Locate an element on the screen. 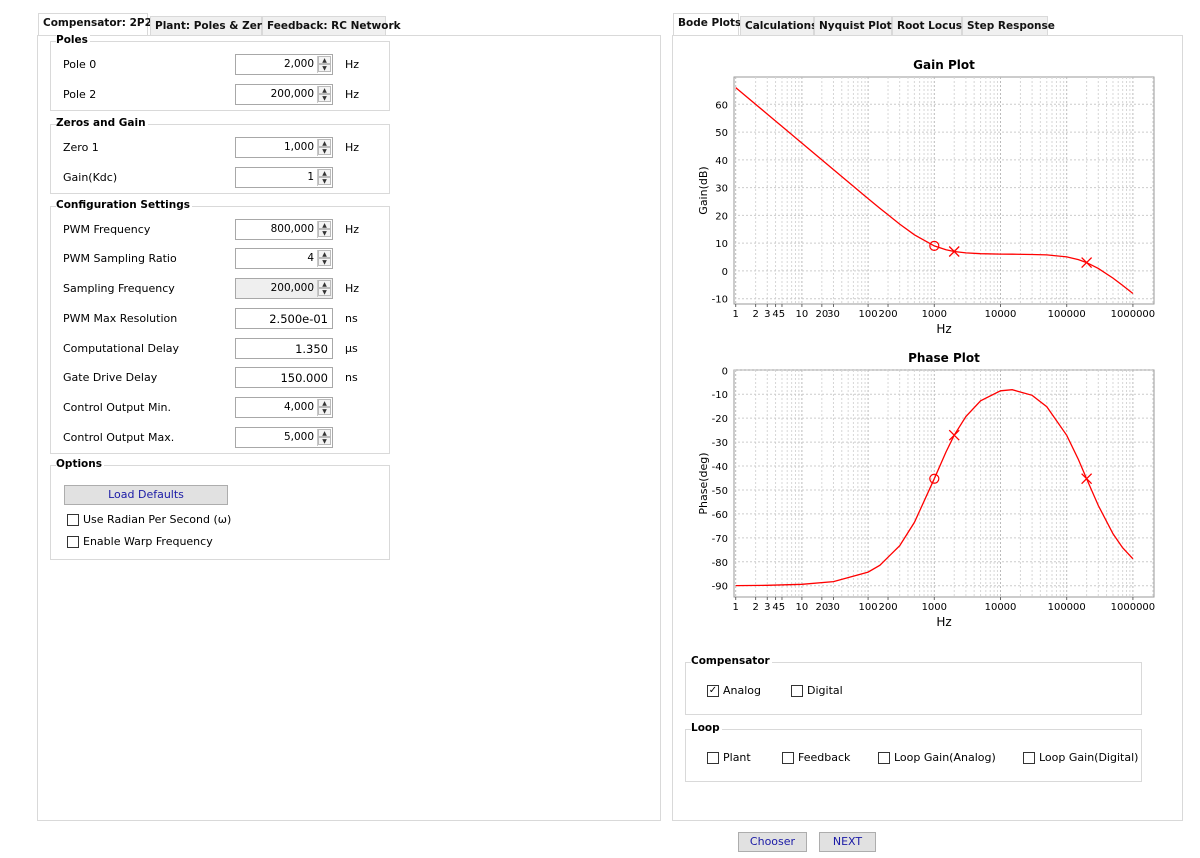  y-tick-label: 30 is located at coordinates (721, 189).